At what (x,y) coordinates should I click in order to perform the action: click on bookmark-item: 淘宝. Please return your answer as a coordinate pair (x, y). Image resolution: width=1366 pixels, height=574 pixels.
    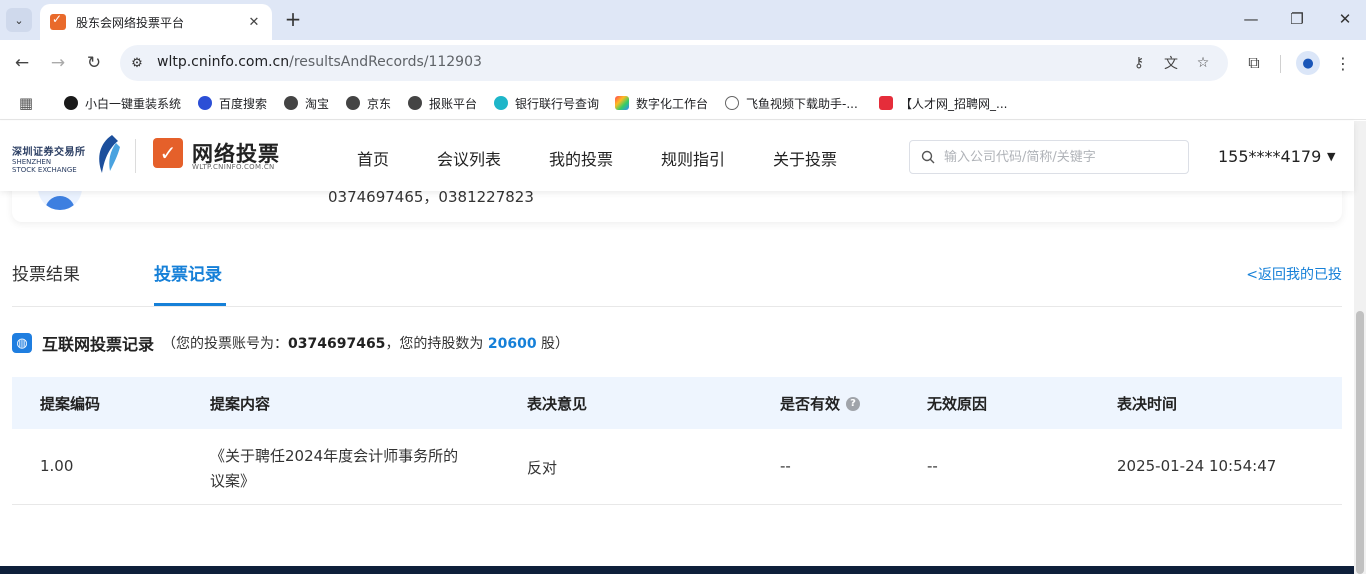
    Looking at the image, I should click on (306, 103).